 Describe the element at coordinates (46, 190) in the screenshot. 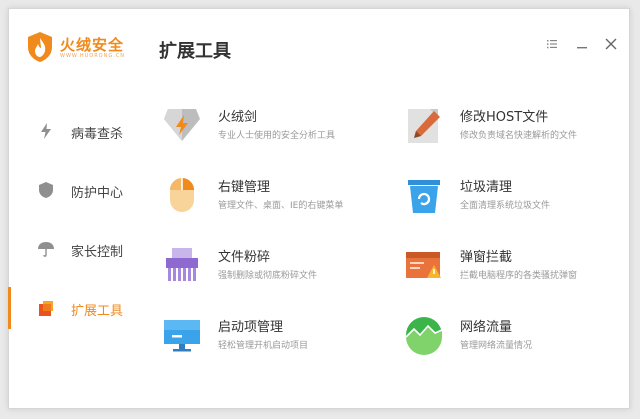

I see `shield-icon` at that location.